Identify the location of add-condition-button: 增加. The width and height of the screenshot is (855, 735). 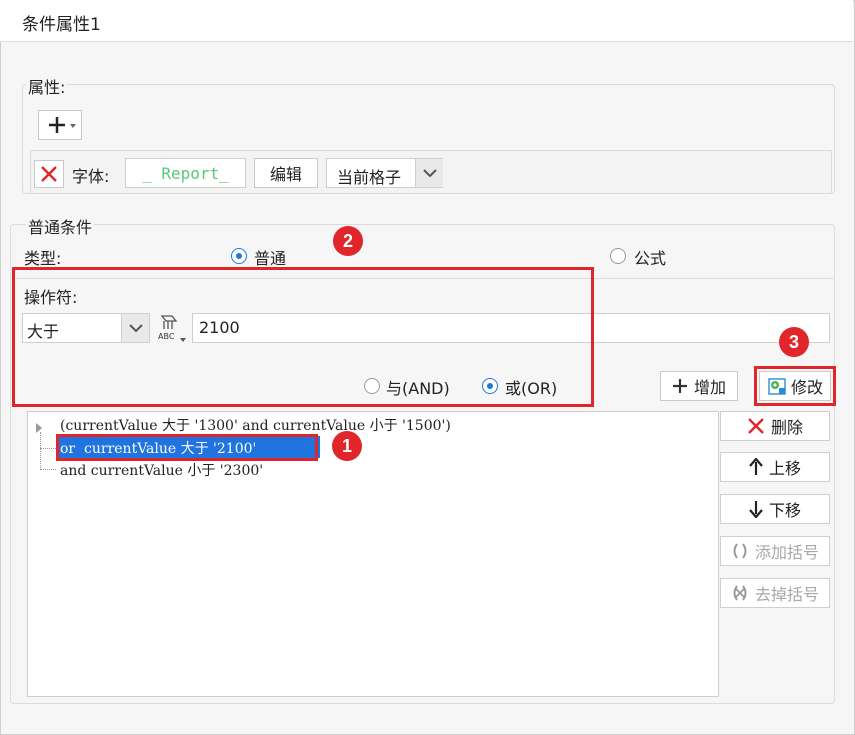
(699, 386).